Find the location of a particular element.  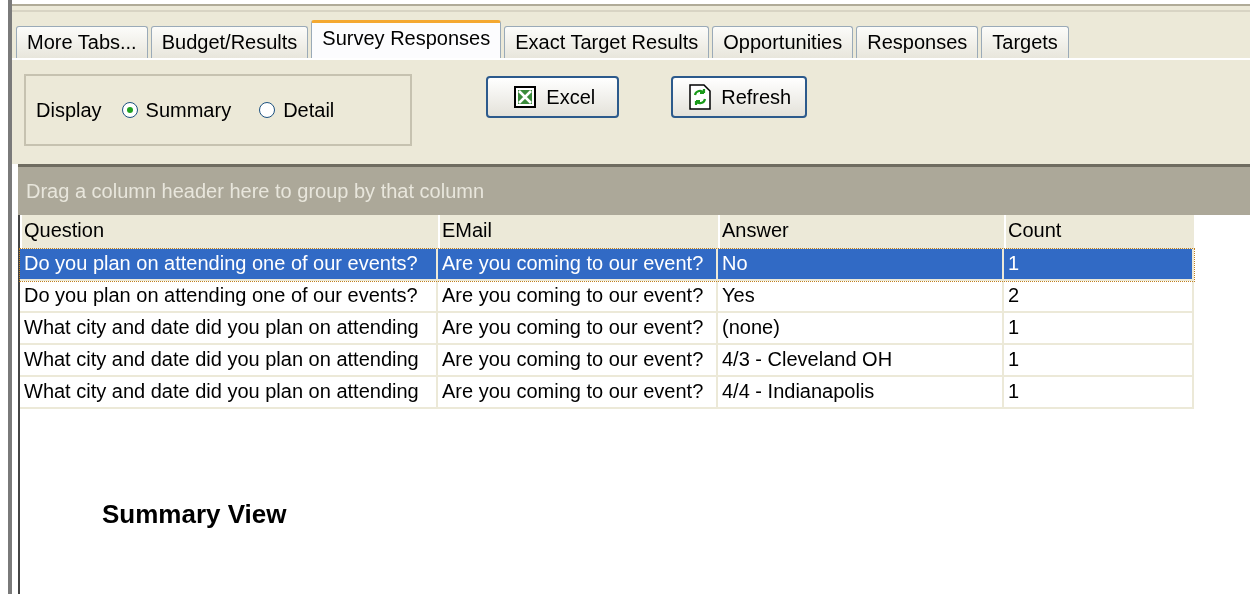

tab: Survey Responses is located at coordinates (406, 39).